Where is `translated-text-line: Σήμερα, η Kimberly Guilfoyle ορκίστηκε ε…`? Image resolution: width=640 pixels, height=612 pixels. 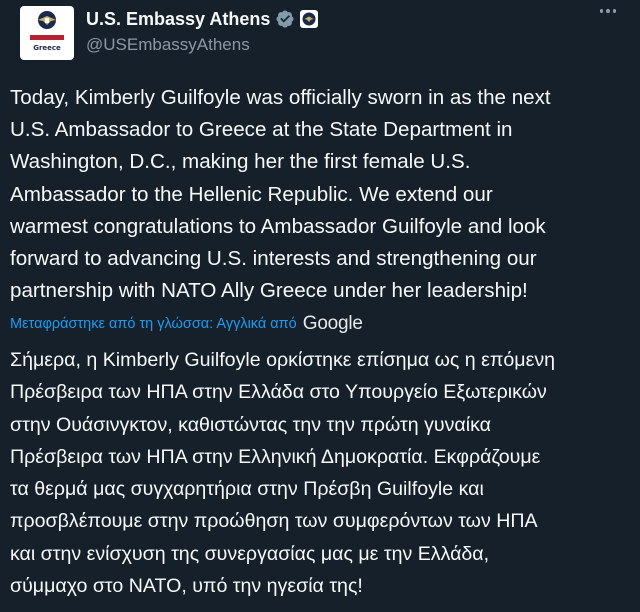
translated-text-line: Σήμερα, η Kimberly Guilfoyle ορκίστηκε ε… is located at coordinates (283, 360).